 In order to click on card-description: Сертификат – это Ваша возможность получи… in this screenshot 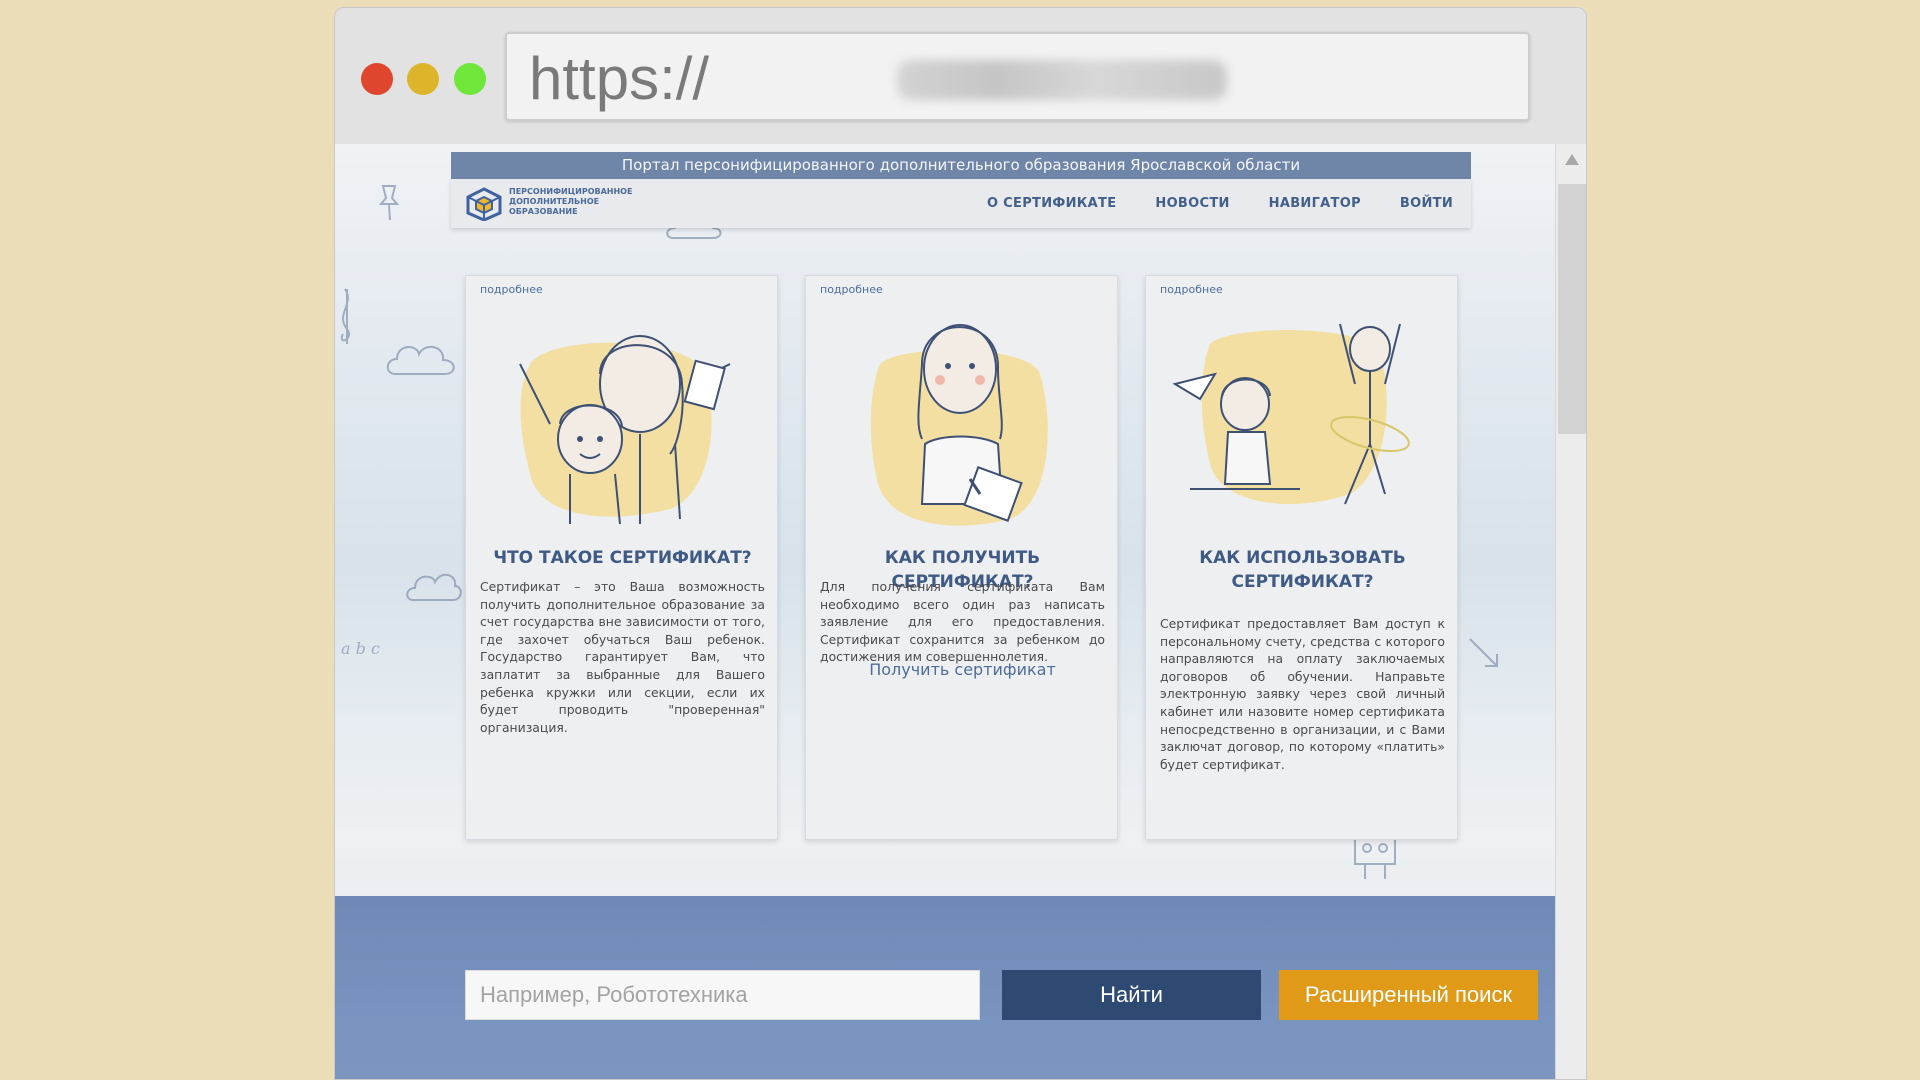, I will do `click(622, 657)`.